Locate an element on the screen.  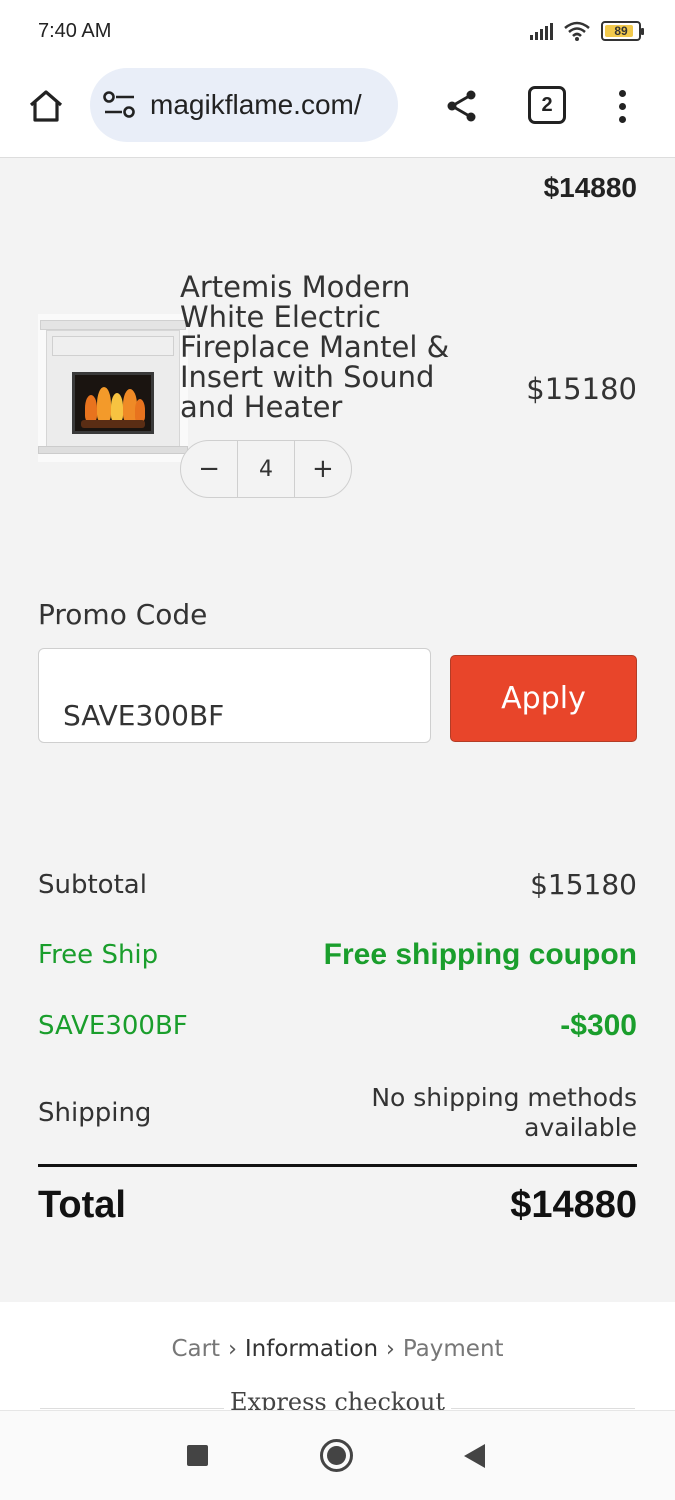
url-text: magikflame.com/ is located at coordinates (256, 104).